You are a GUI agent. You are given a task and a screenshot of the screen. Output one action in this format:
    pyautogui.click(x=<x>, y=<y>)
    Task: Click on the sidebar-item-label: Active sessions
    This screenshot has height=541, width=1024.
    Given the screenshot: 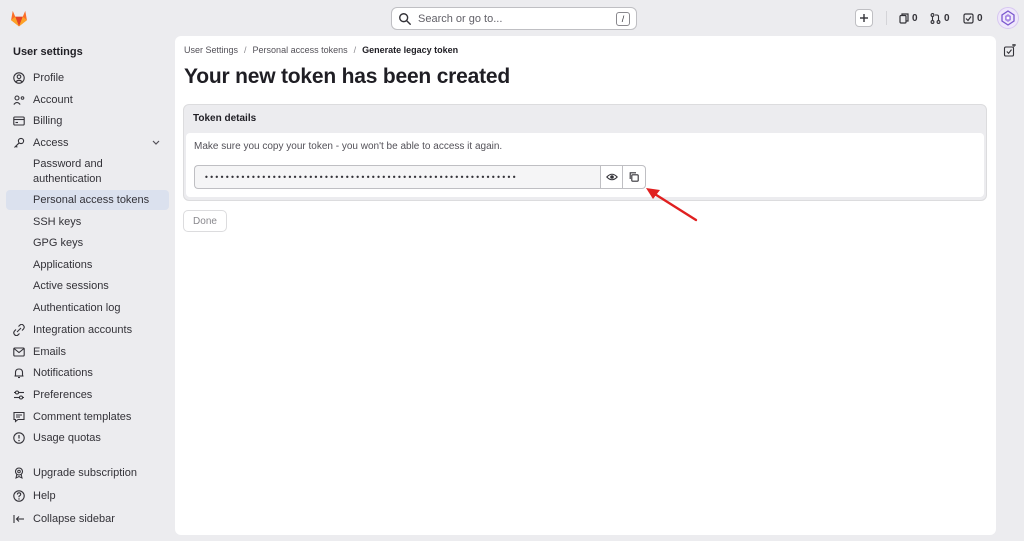 What is the action you would take?
    pyautogui.click(x=71, y=286)
    